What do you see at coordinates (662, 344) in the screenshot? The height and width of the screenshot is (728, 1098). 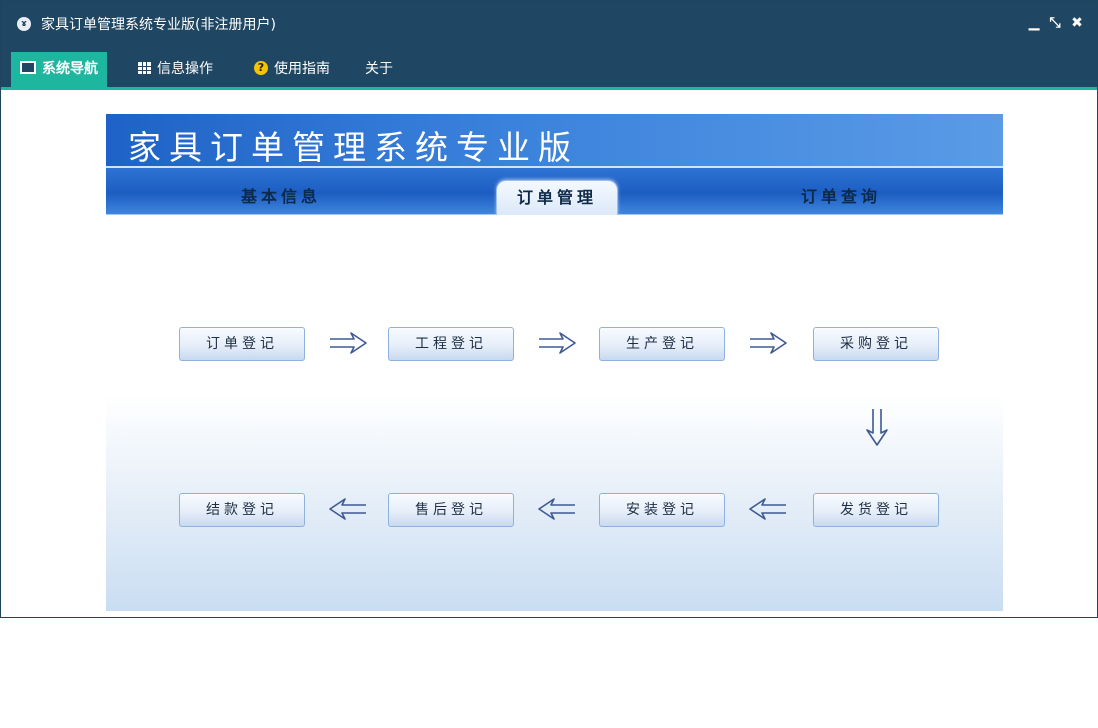 I see `production-register-button: 生产登记` at bounding box center [662, 344].